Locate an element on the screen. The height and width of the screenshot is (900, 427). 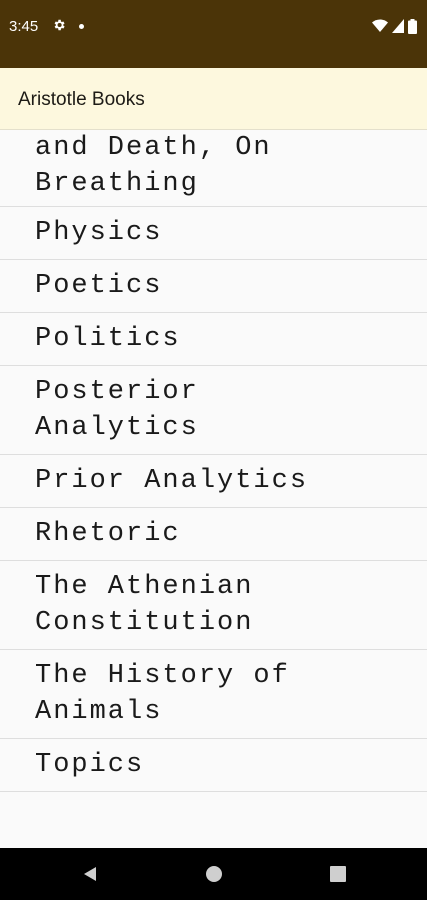
list-item: Politics is located at coordinates (213, 339).